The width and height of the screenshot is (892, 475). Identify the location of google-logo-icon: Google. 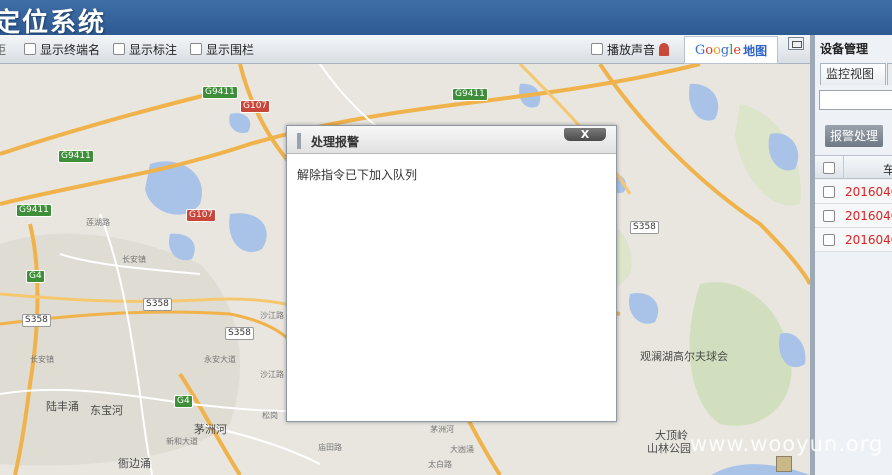
(718, 50).